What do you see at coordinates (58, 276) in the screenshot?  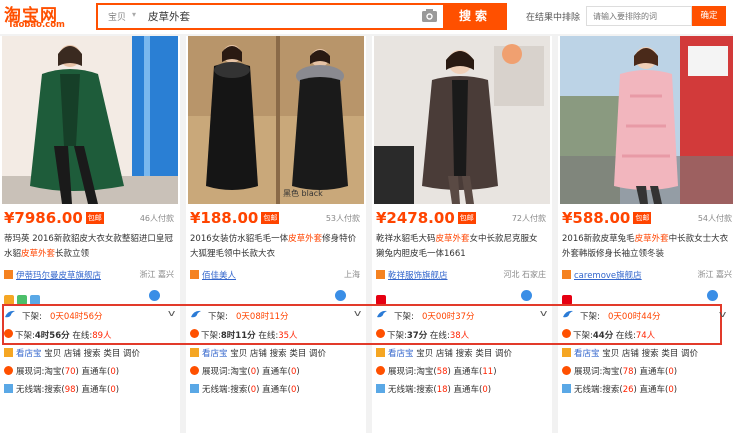 I see `shop-link: 伊蒂玛尔曼皮草旗舰店` at bounding box center [58, 276].